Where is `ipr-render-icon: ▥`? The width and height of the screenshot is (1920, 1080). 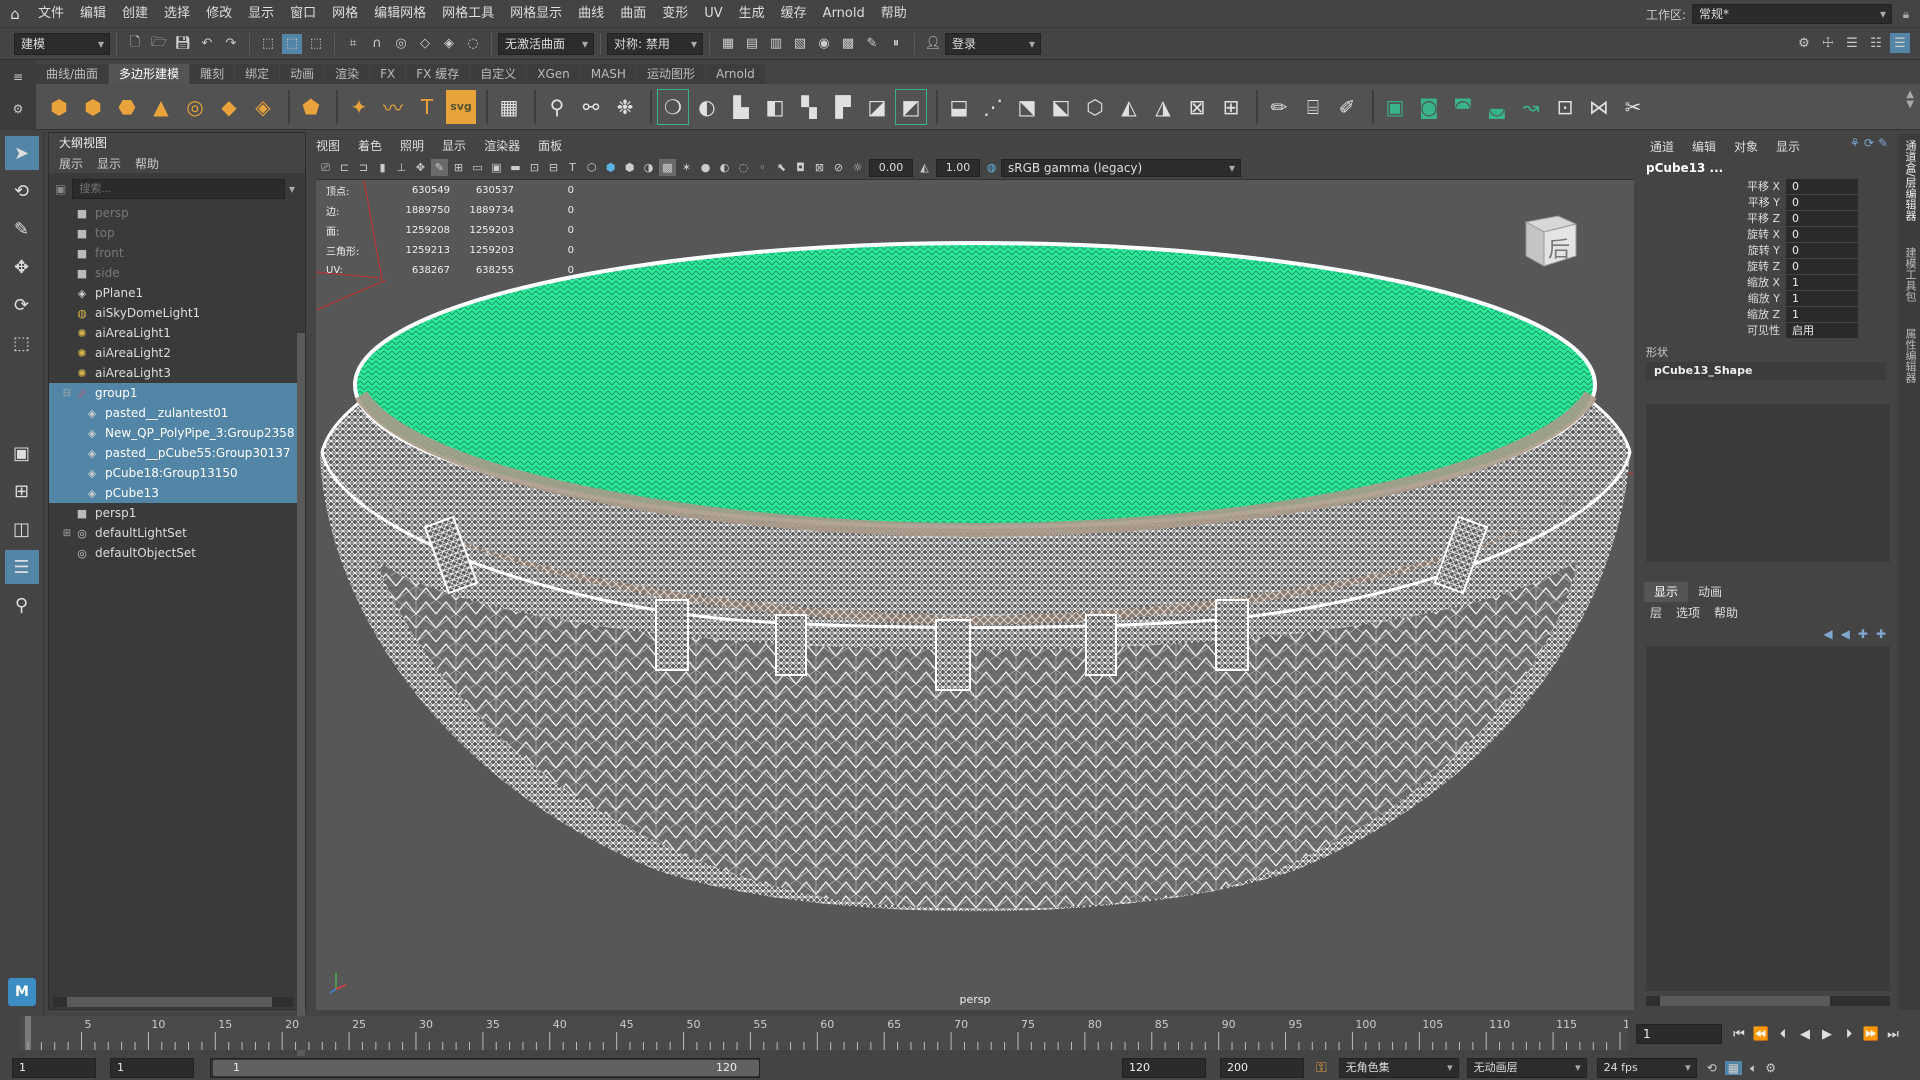 ipr-render-icon: ▥ is located at coordinates (776, 44).